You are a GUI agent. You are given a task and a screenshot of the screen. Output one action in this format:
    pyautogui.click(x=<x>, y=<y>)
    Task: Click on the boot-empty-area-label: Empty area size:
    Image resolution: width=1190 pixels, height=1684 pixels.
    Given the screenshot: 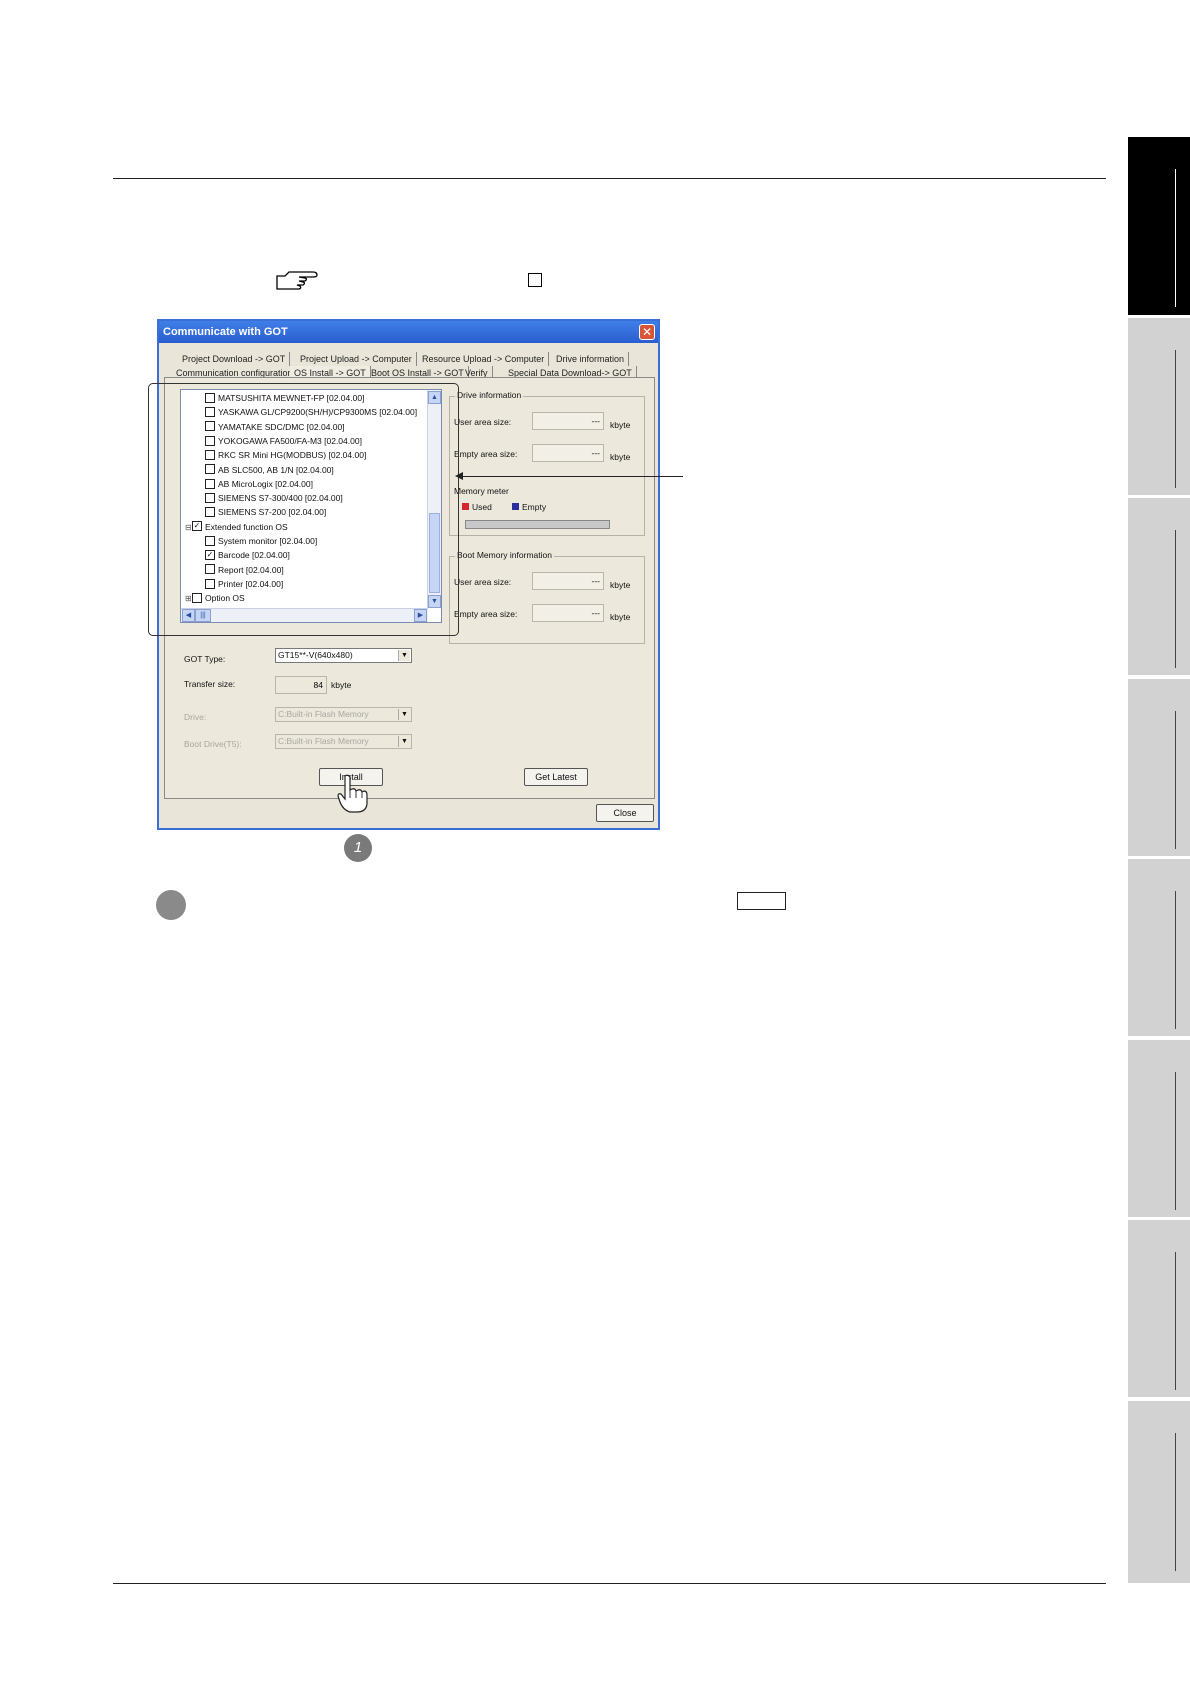 What is the action you would take?
    pyautogui.click(x=486, y=614)
    